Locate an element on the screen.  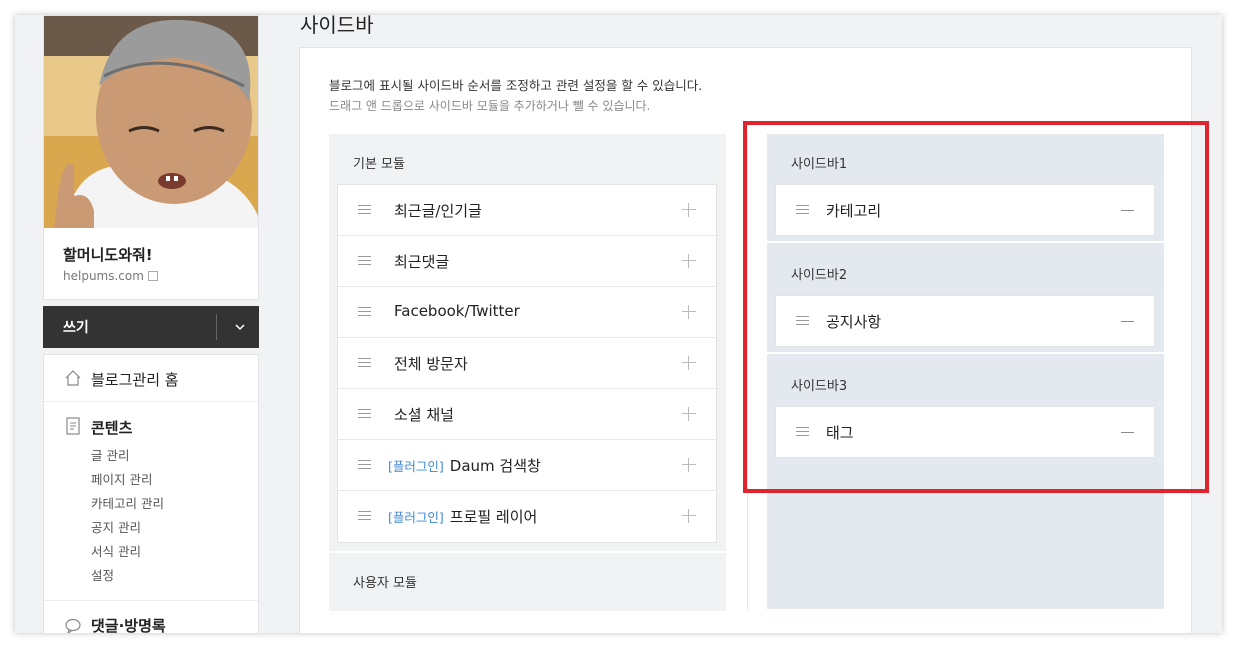
profile-card: 할머니도와줘! helpums.com is located at coordinates (151, 157).